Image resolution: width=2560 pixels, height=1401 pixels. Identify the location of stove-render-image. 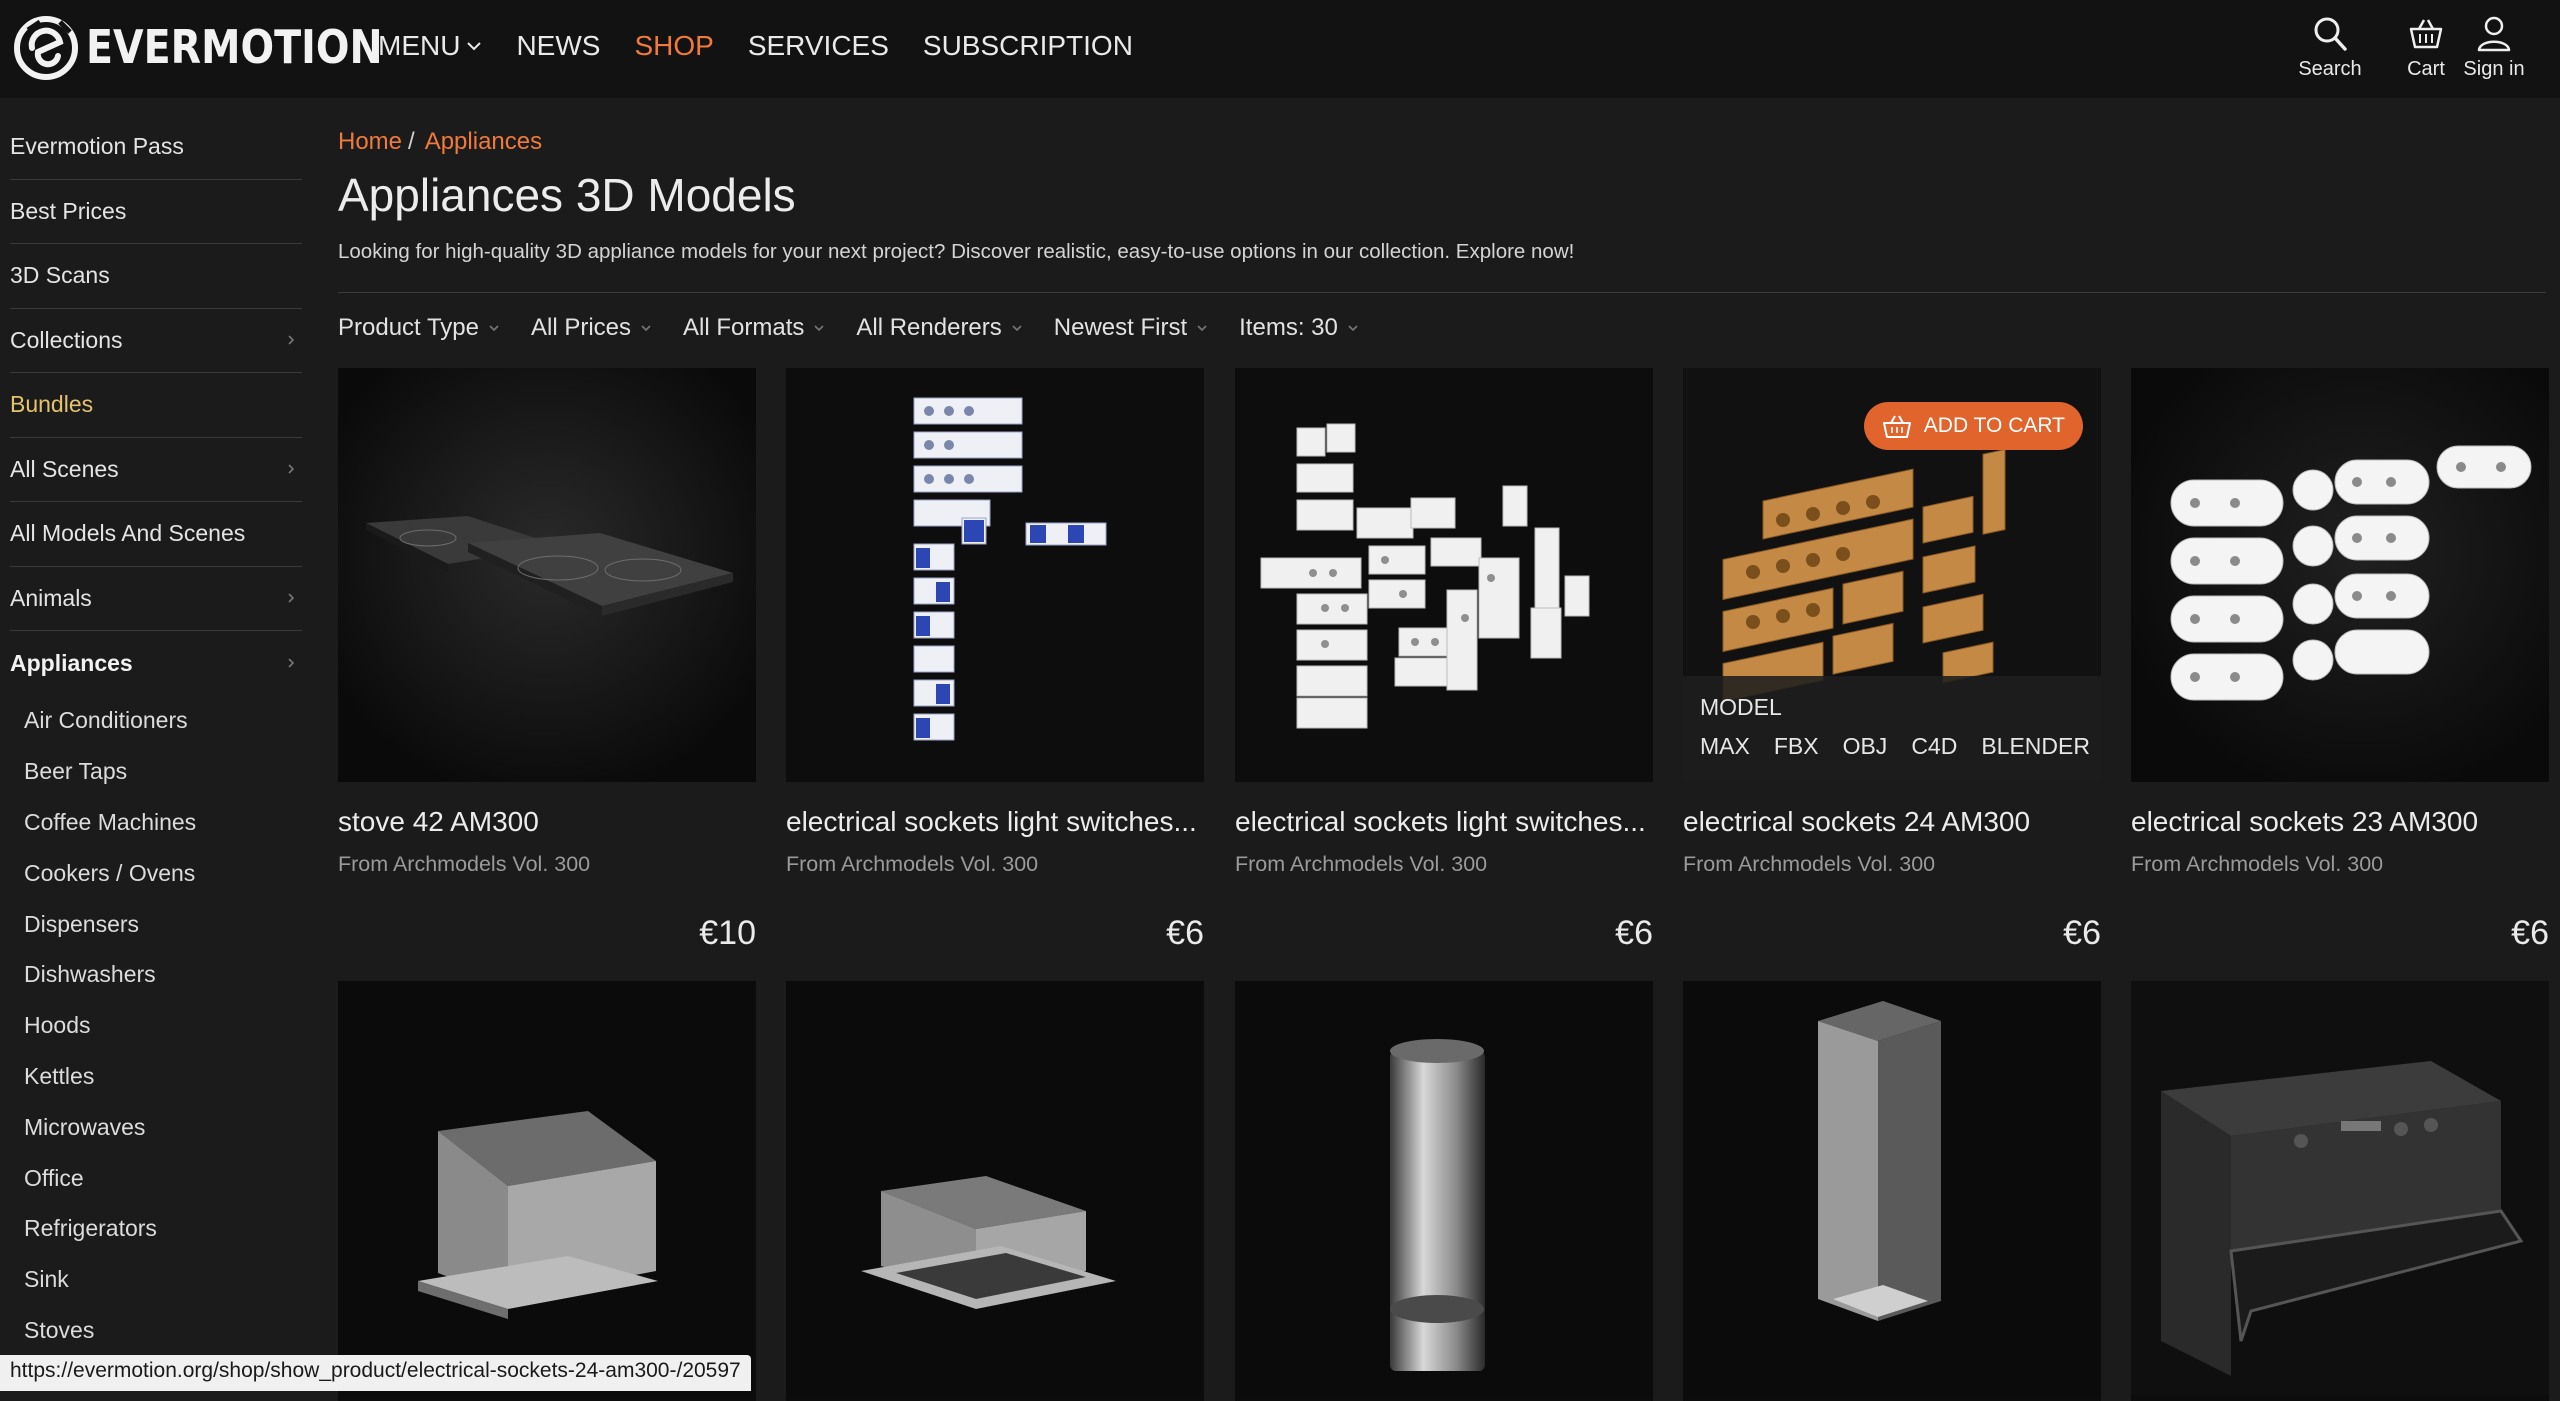
(547, 575).